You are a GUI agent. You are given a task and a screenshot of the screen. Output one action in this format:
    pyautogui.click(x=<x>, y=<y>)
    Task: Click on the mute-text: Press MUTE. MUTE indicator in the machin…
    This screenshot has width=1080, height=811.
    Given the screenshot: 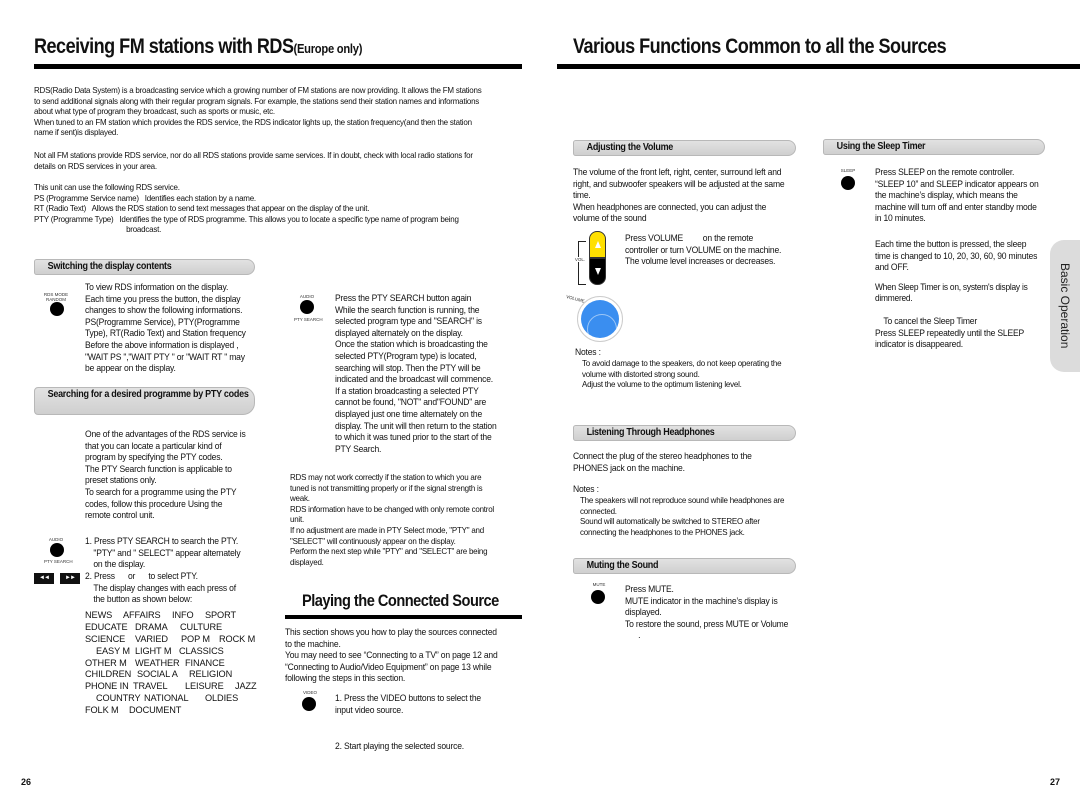 What is the action you would take?
    pyautogui.click(x=711, y=613)
    